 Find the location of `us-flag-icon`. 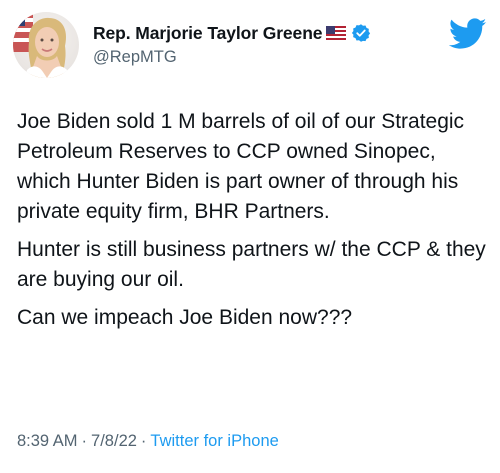

us-flag-icon is located at coordinates (336, 33).